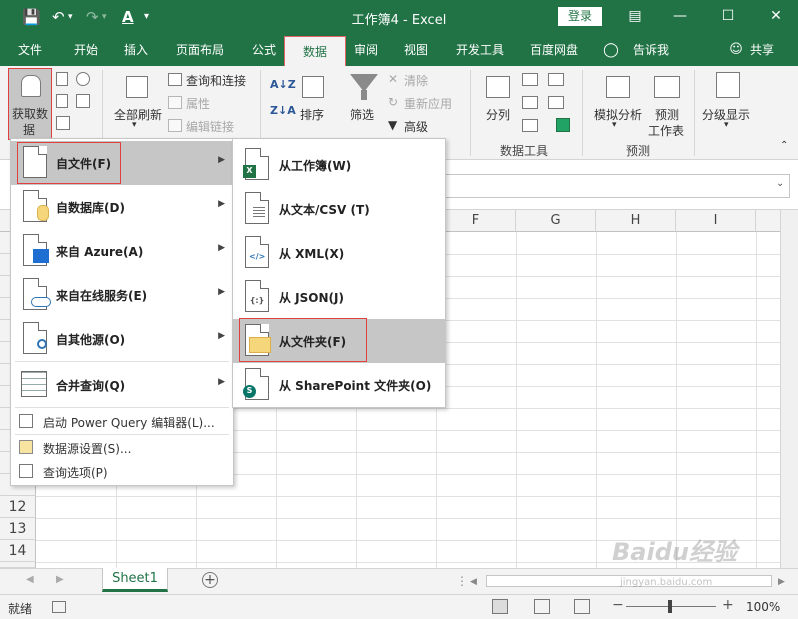 This screenshot has width=798, height=619. I want to click on menu-item-combine-queries: 合并查询(Q) ▶, so click(122, 385).